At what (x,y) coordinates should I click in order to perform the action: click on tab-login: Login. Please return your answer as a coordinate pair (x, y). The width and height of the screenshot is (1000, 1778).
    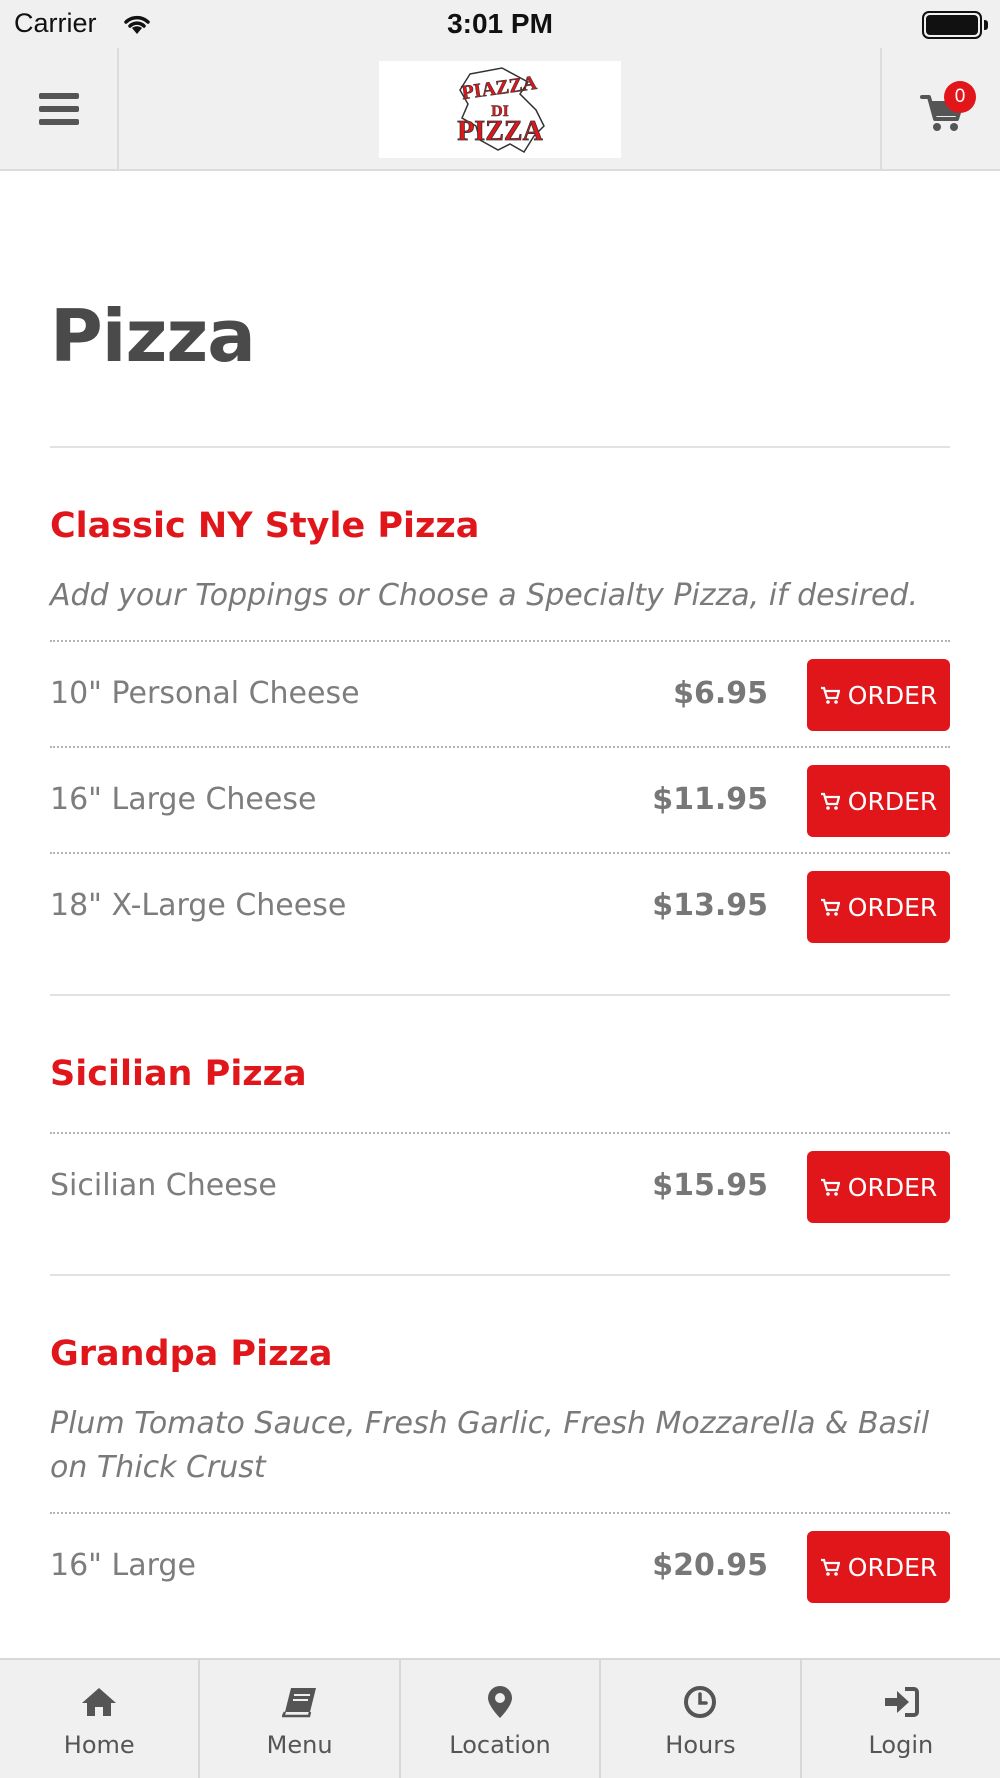
    Looking at the image, I should click on (901, 1719).